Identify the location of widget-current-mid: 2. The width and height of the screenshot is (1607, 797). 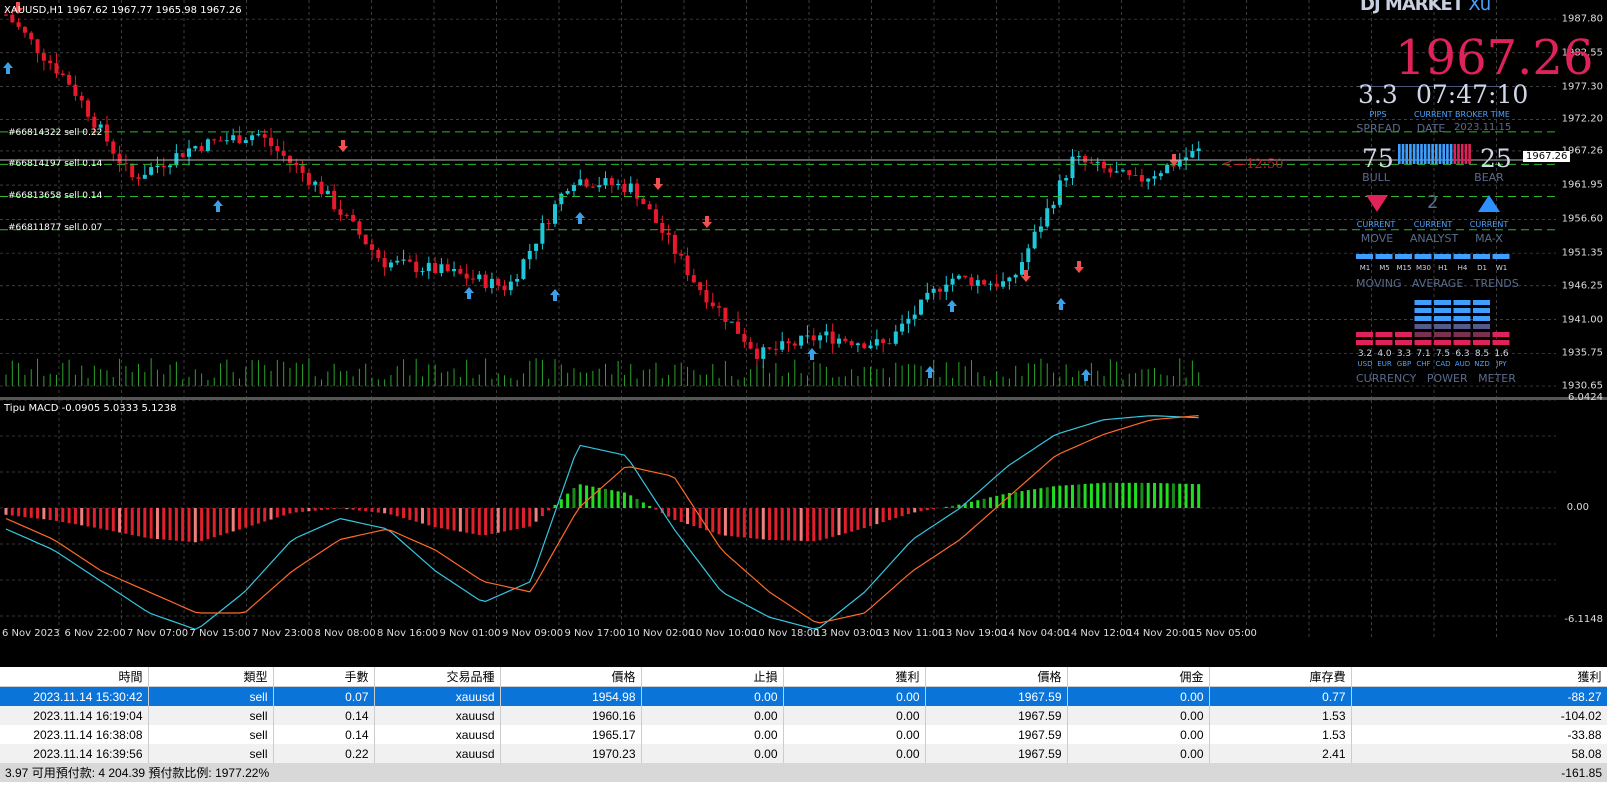
(1433, 202).